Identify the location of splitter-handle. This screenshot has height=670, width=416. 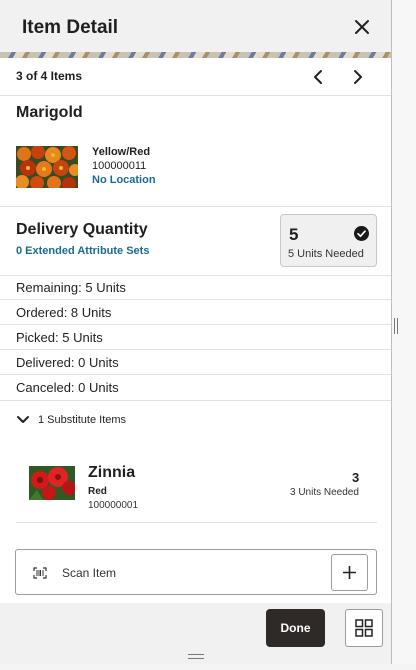
(396, 326).